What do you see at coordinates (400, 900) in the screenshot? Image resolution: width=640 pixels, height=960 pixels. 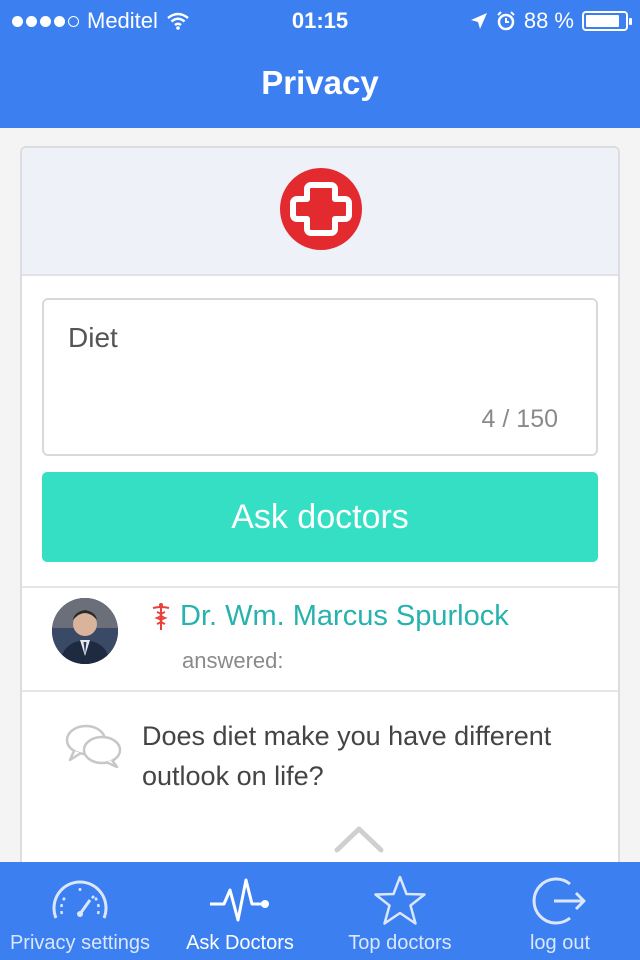 I see `star-icon` at bounding box center [400, 900].